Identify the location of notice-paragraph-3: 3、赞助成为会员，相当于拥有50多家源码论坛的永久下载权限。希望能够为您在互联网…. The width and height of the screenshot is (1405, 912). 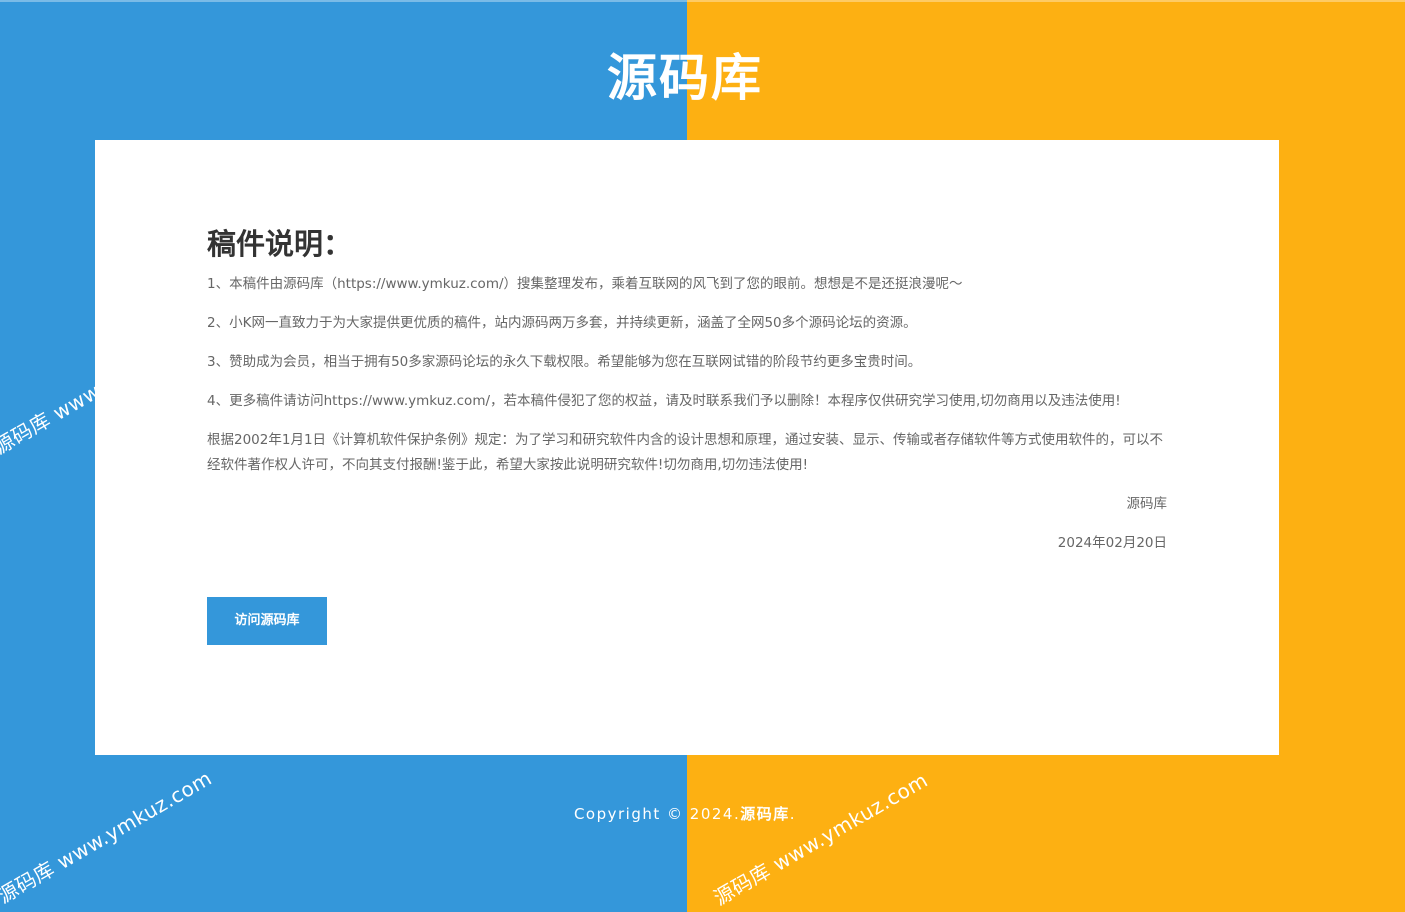
(564, 362).